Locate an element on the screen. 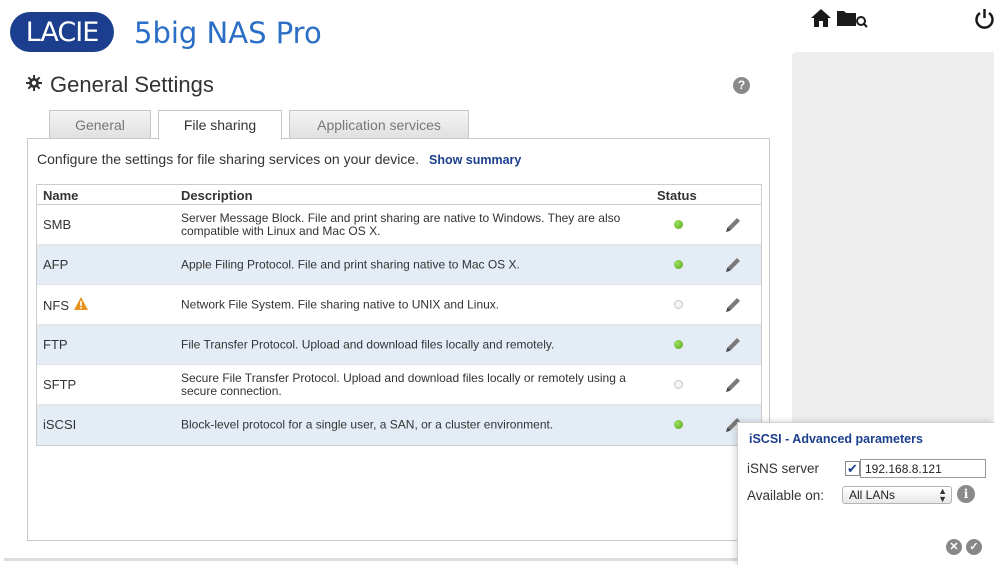  page-title: General Settings is located at coordinates (132, 84).